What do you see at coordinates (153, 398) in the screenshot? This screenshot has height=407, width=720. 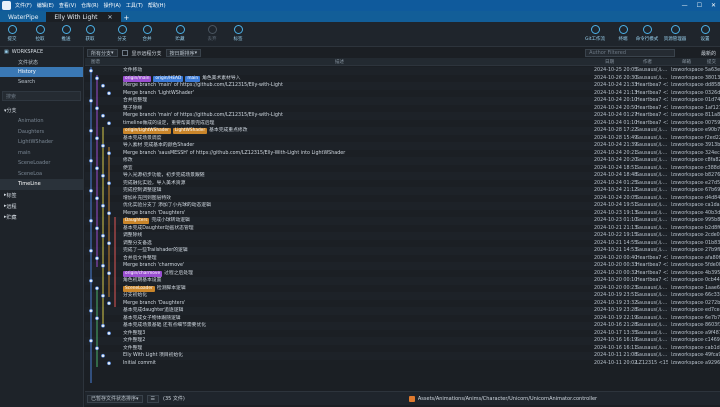 I see `view-mode-select: ☰` at bounding box center [153, 398].